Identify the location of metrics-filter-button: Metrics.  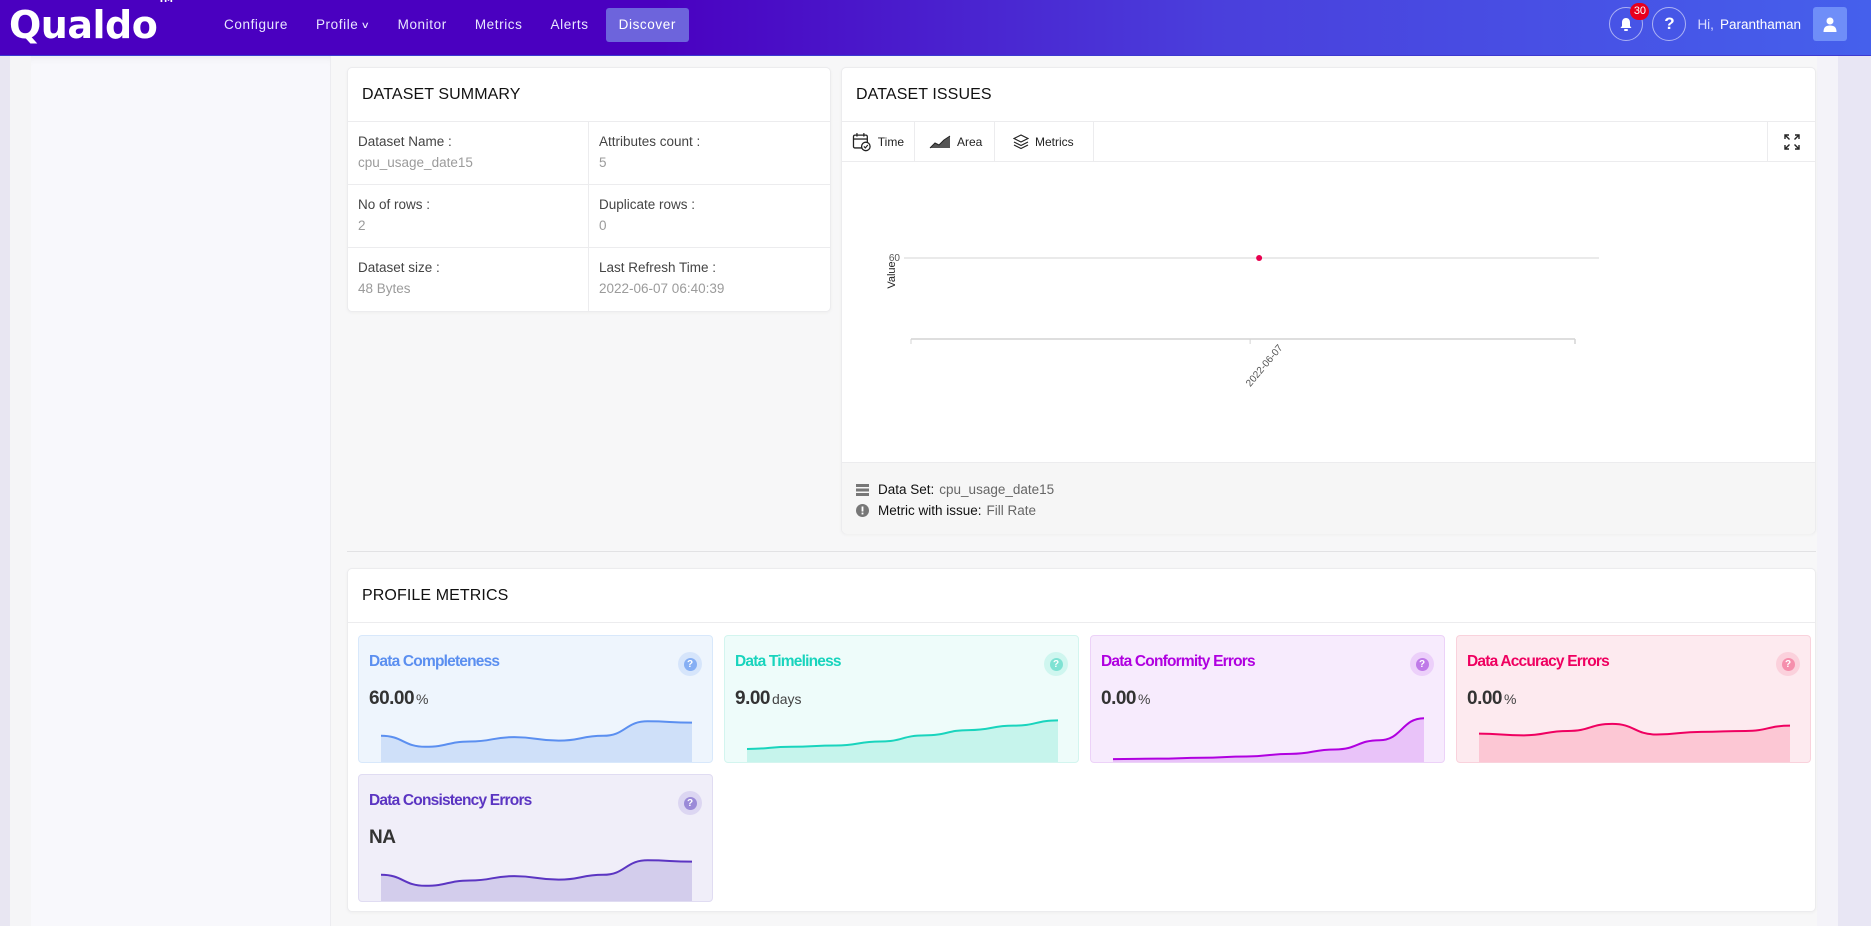
(1044, 142).